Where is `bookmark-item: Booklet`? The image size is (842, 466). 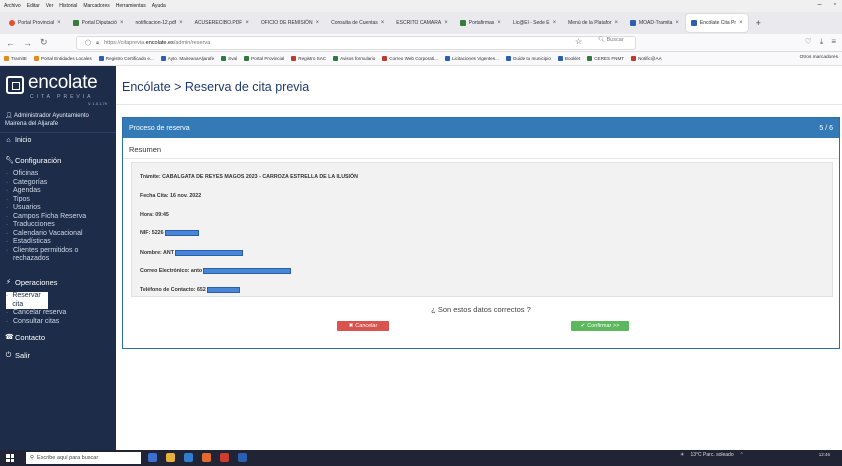
bookmark-item: Booklet is located at coordinates (568, 58).